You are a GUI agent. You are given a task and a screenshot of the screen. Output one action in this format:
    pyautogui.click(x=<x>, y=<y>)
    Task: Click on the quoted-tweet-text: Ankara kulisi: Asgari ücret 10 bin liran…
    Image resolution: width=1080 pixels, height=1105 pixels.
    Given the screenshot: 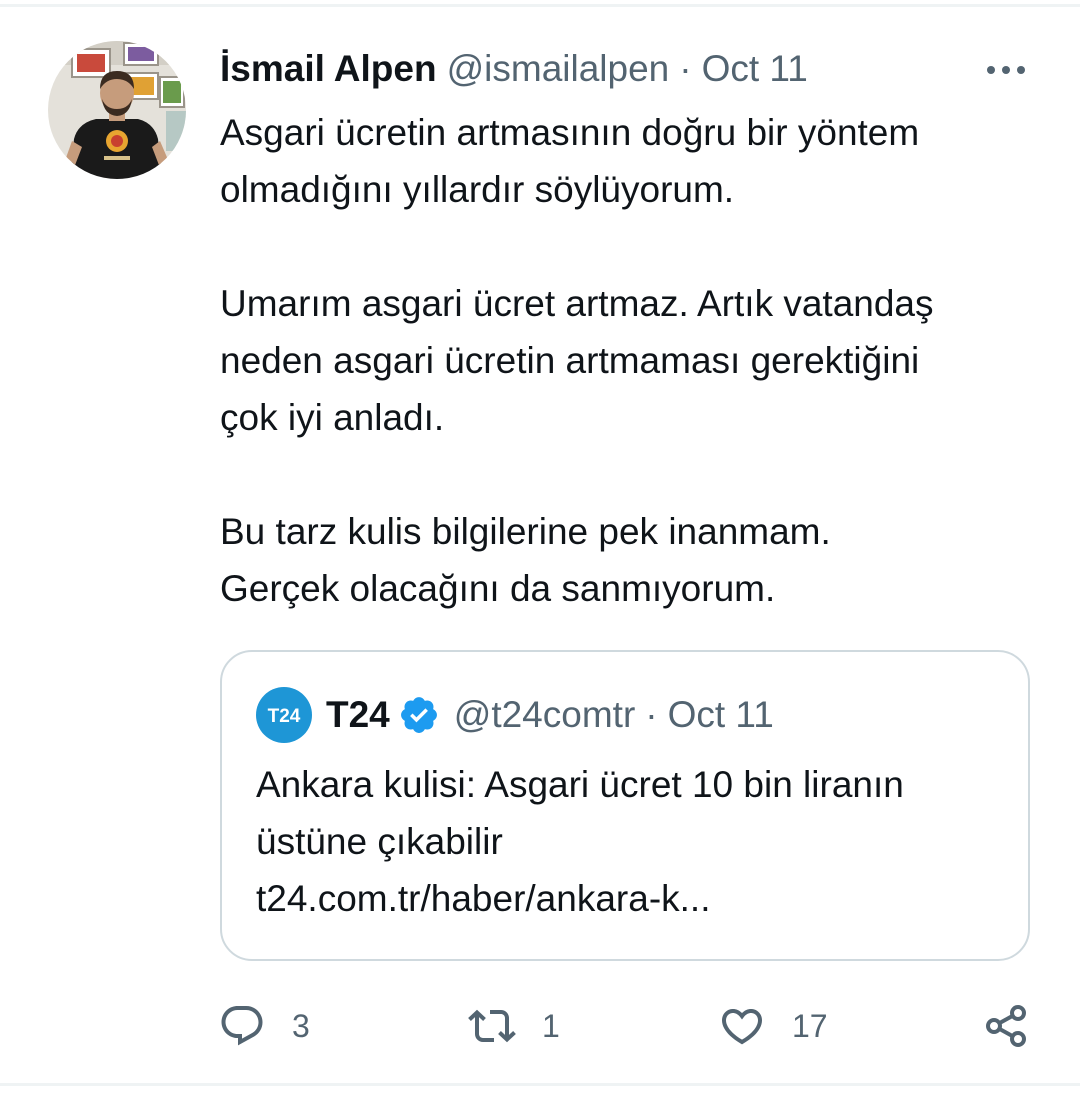 What is the action you would take?
    pyautogui.click(x=631, y=841)
    